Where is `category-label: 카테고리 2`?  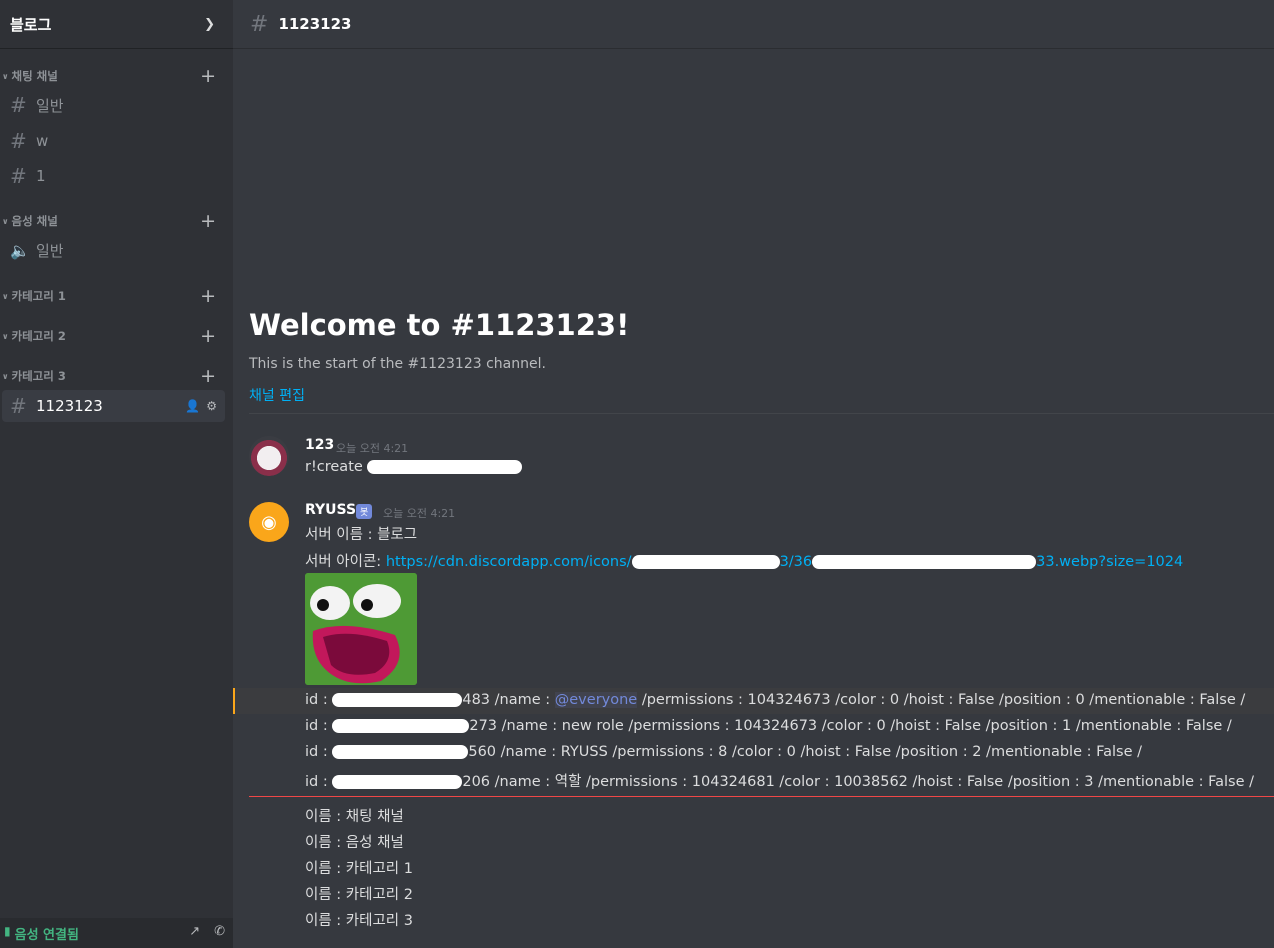
category-label: 카테고리 2 is located at coordinates (38, 336).